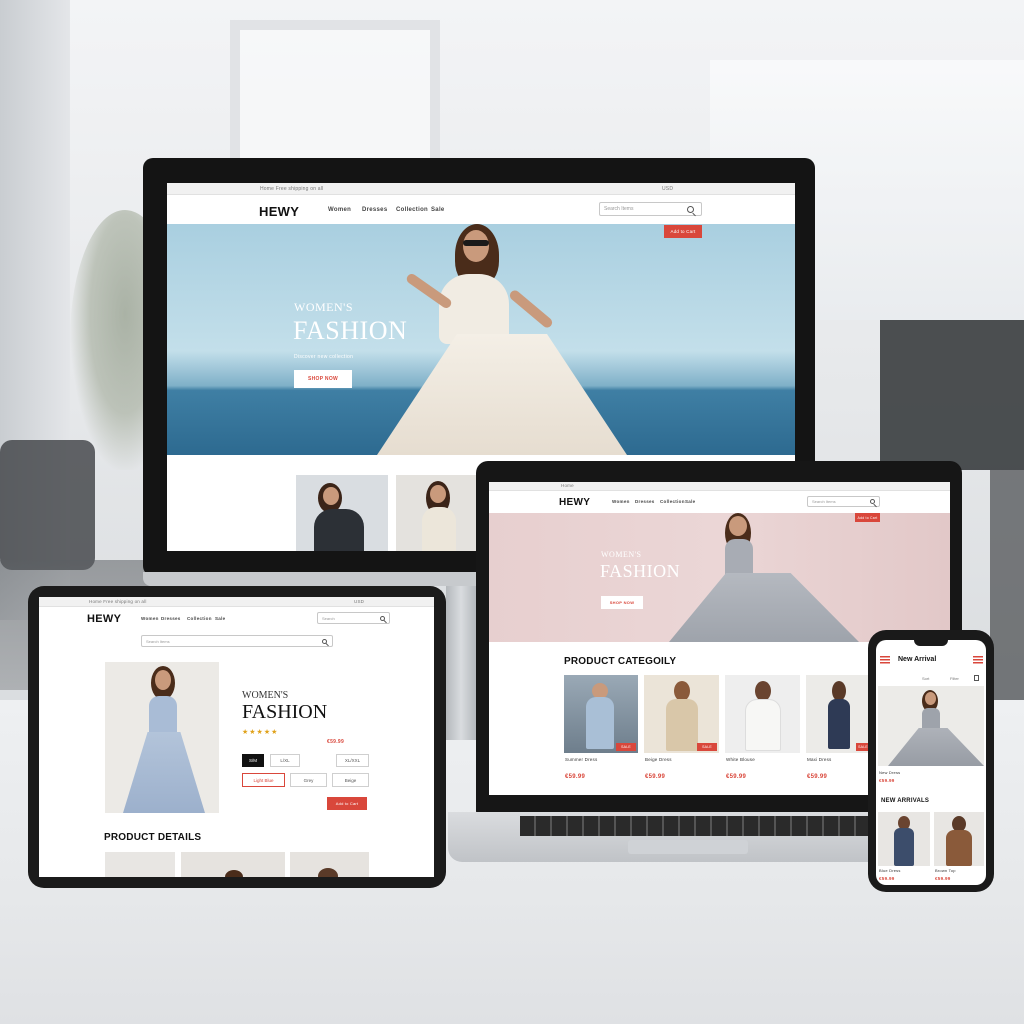  Describe the element at coordinates (889, 772) in the screenshot. I see `phone-hero-caption: New Dress` at that location.